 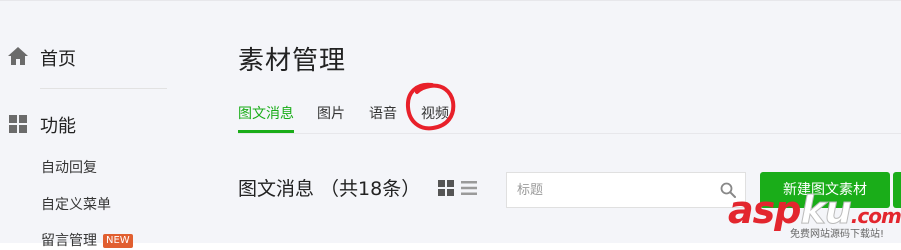 I want to click on material-tabs: 图文消息 图片 语音 视频, so click(x=569, y=113).